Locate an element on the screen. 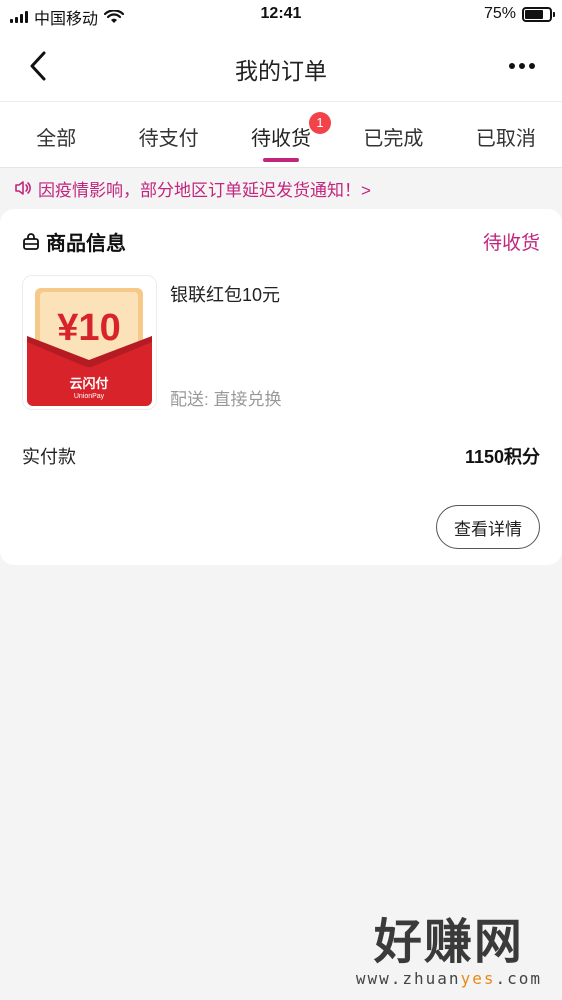 Image resolution: width=562 pixels, height=1000 pixels. tab-completed: 已完成 is located at coordinates (393, 134).